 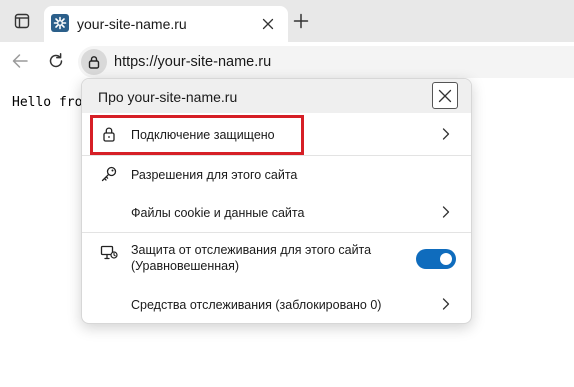 I want to click on back-button, so click(x=20, y=61).